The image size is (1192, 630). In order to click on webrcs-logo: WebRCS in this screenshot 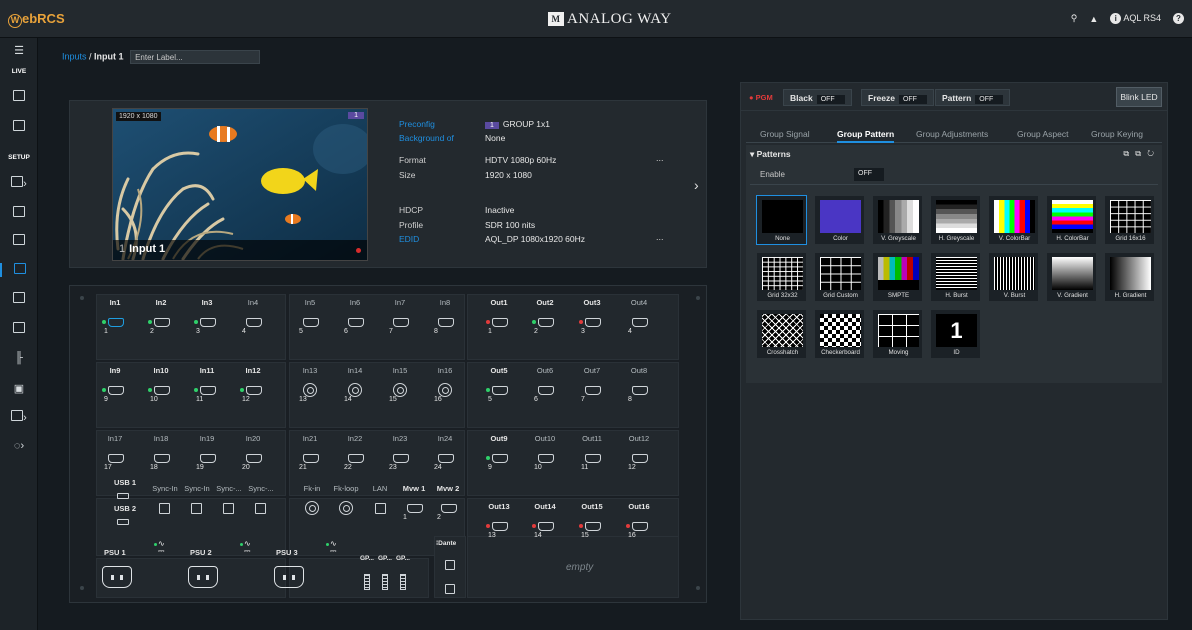, I will do `click(36, 19)`.